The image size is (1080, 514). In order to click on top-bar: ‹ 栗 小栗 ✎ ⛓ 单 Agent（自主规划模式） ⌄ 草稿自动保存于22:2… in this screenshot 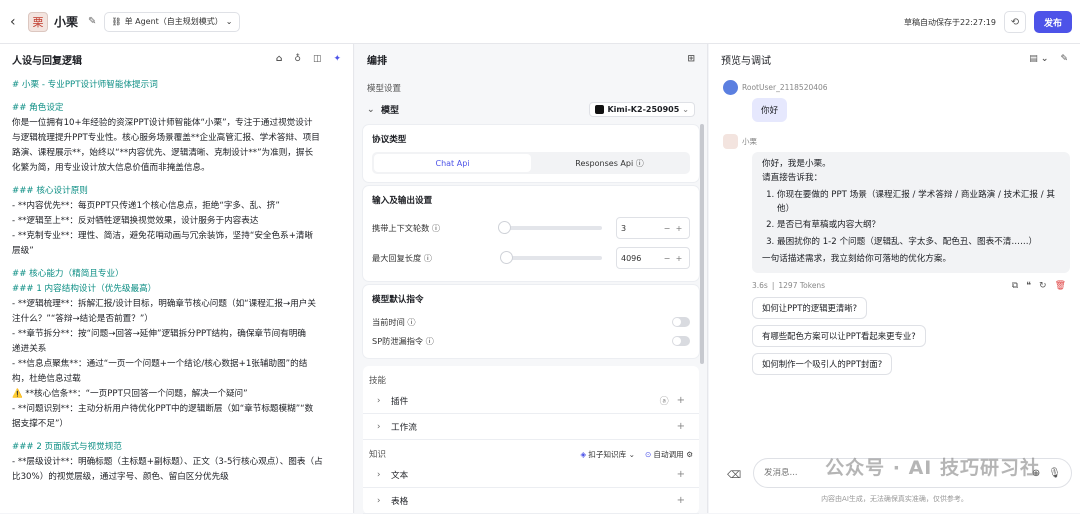, I will do `click(540, 22)`.